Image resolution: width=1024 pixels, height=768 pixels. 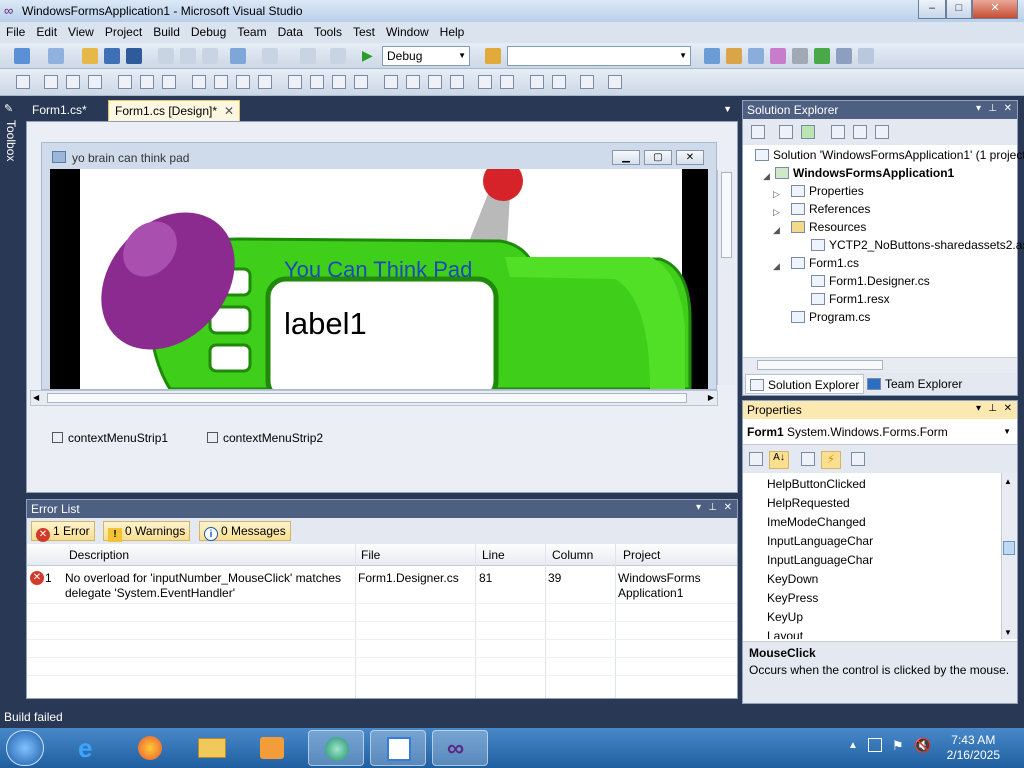 I want to click on designer-vertical-scrollbar, so click(x=726, y=277).